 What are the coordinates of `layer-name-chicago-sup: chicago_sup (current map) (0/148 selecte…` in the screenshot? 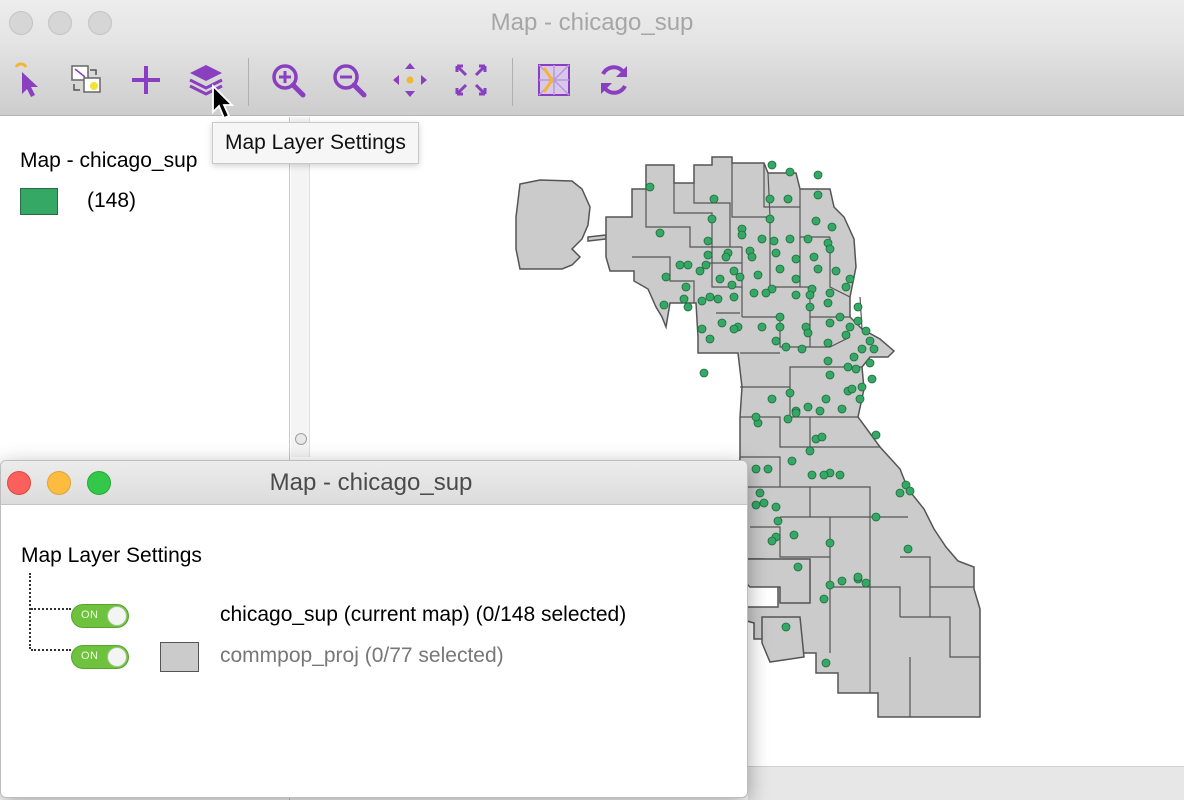 It's located at (423, 615).